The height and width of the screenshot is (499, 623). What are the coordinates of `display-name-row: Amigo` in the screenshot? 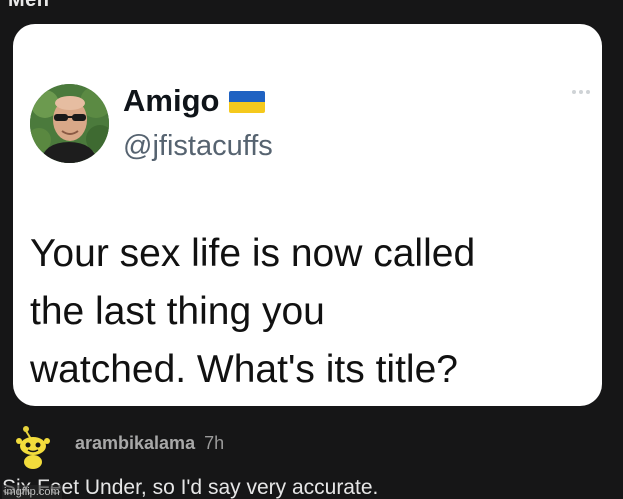 It's located at (194, 101).